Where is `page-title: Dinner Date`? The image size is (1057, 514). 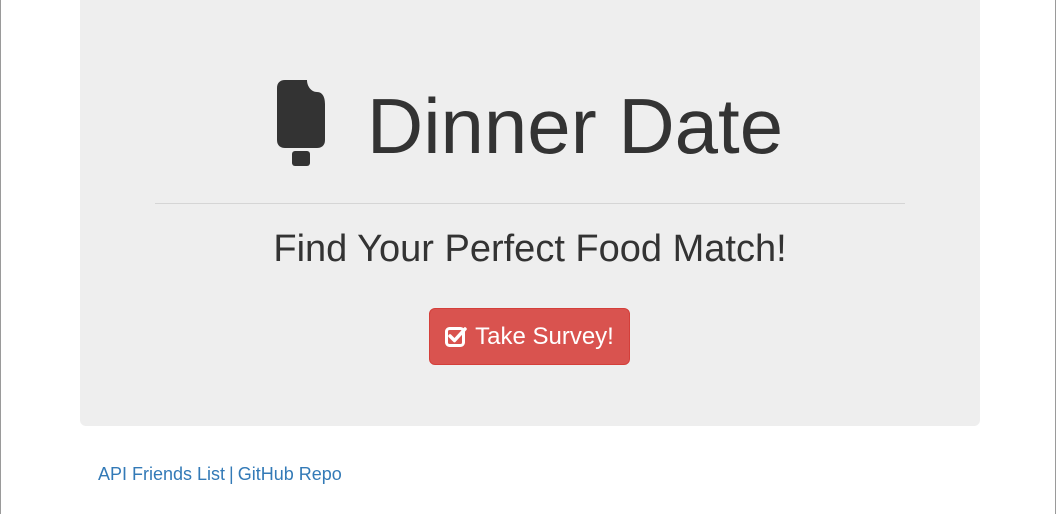
page-title: Dinner Date is located at coordinates (575, 126).